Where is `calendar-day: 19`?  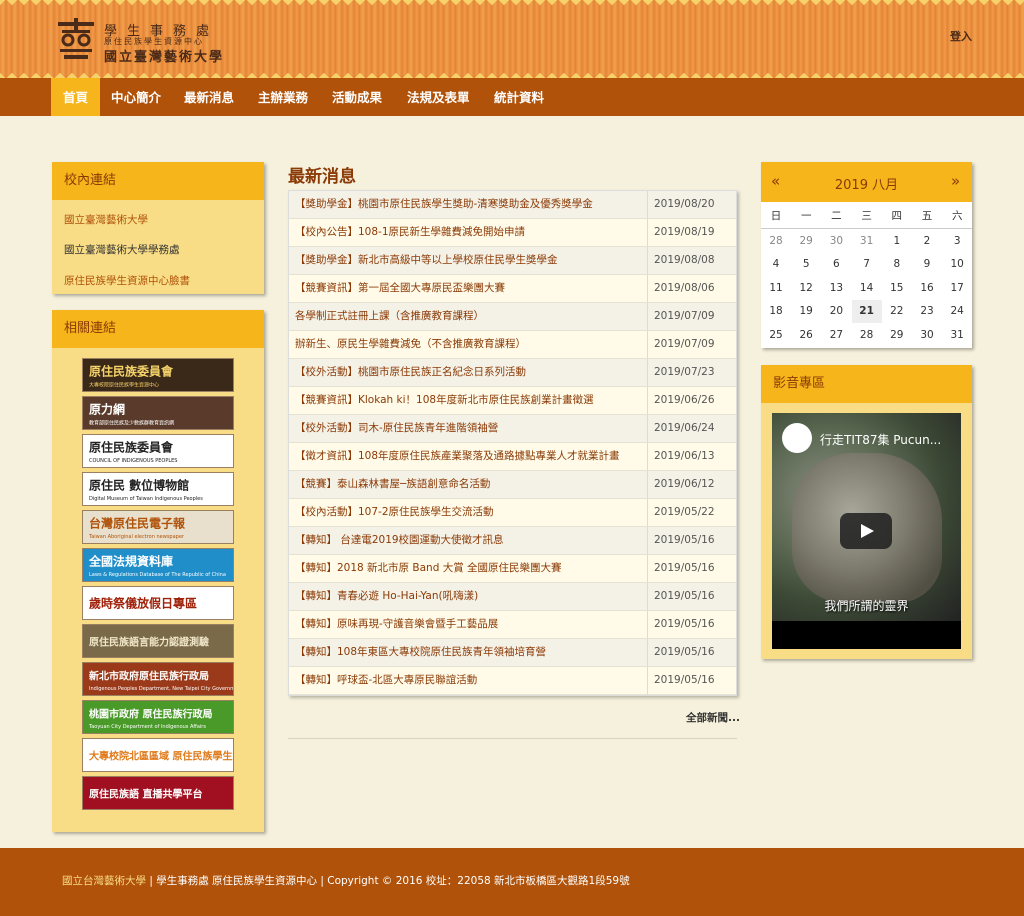
calendar-day: 19 is located at coordinates (806, 311).